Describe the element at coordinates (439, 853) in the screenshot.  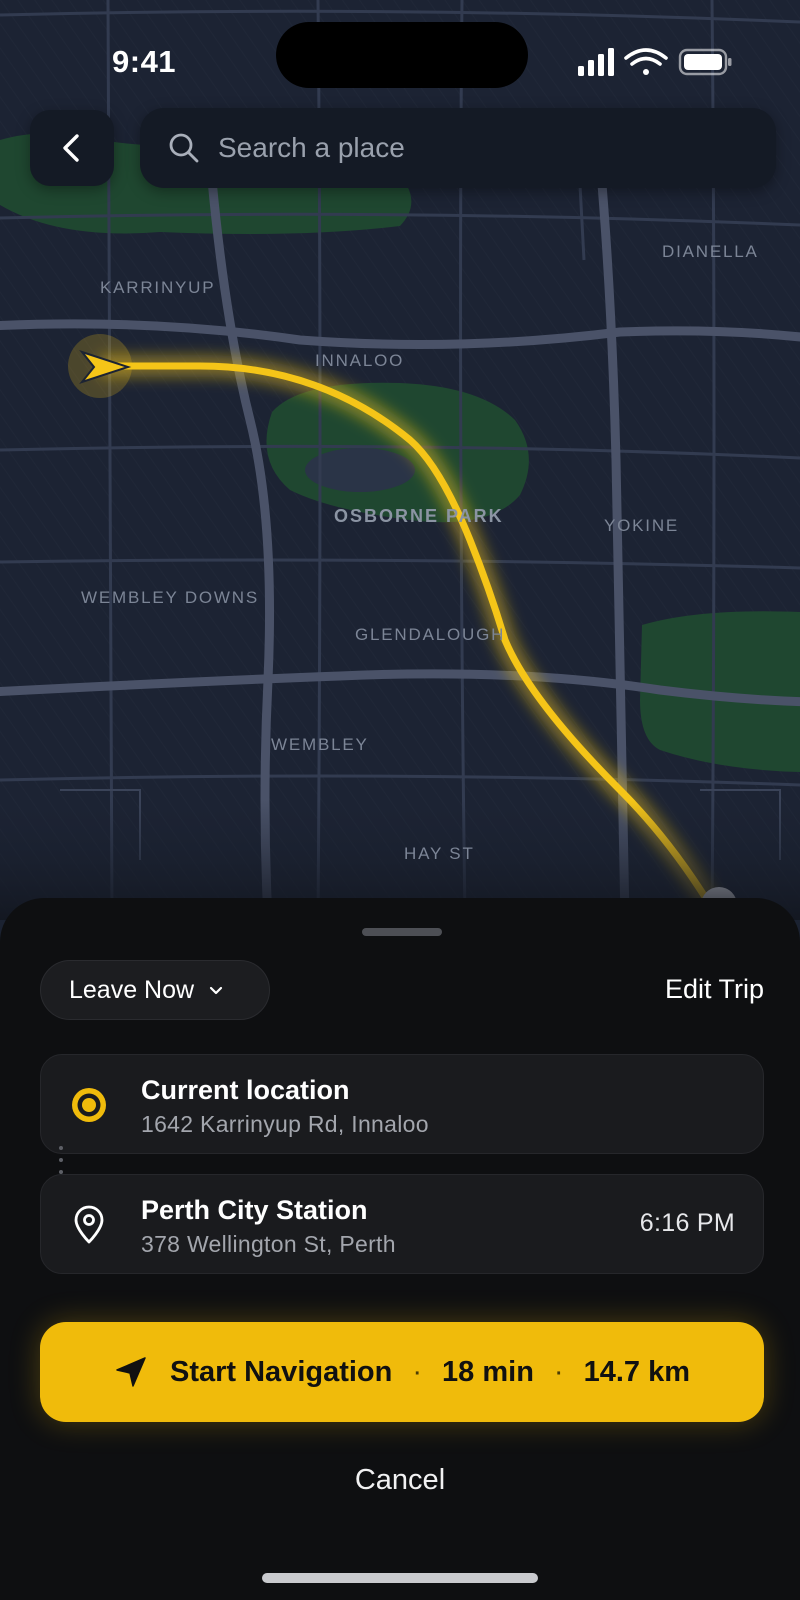
I see `map-label-hay-st: HAY ST` at that location.